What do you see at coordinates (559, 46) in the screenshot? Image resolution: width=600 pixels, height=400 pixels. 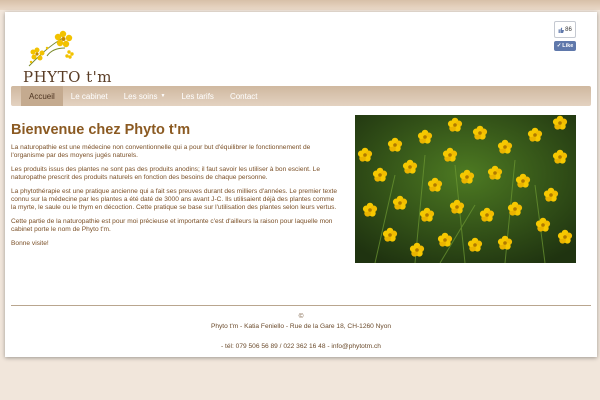 I see `check-icon: ✓` at bounding box center [559, 46].